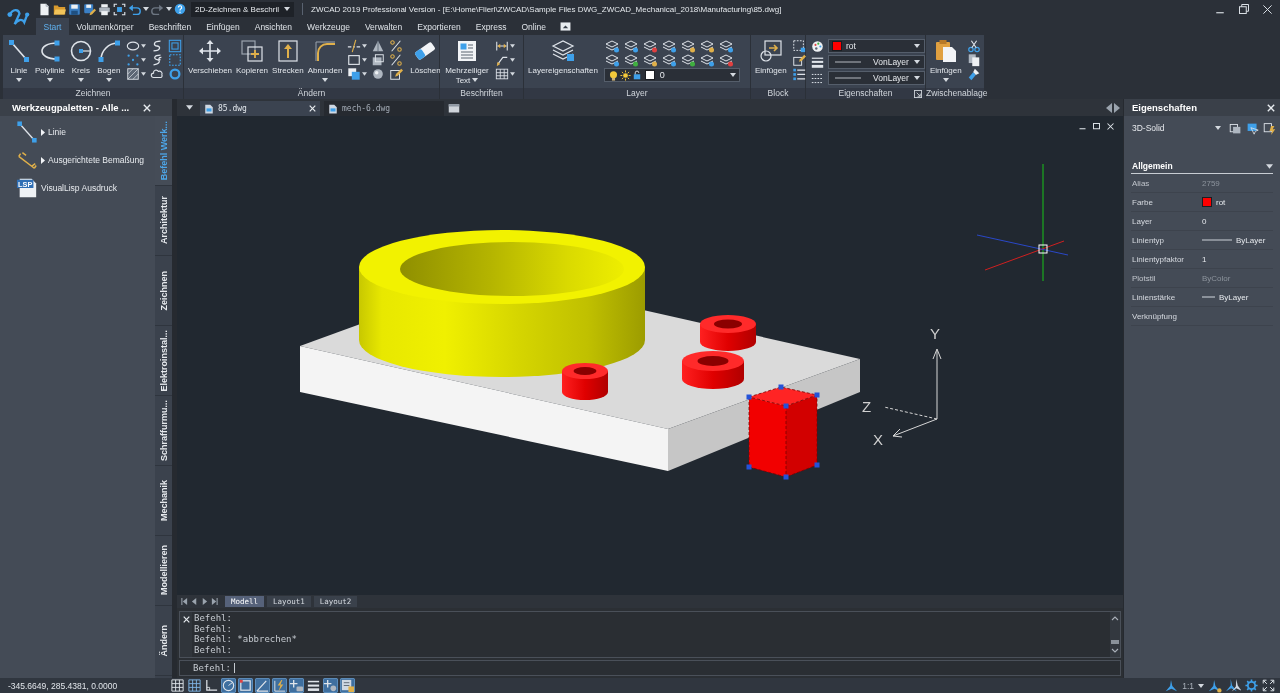 The width and height of the screenshot is (1280, 693). Describe the element at coordinates (74, 9) in the screenshot. I see `save-icon` at that location.